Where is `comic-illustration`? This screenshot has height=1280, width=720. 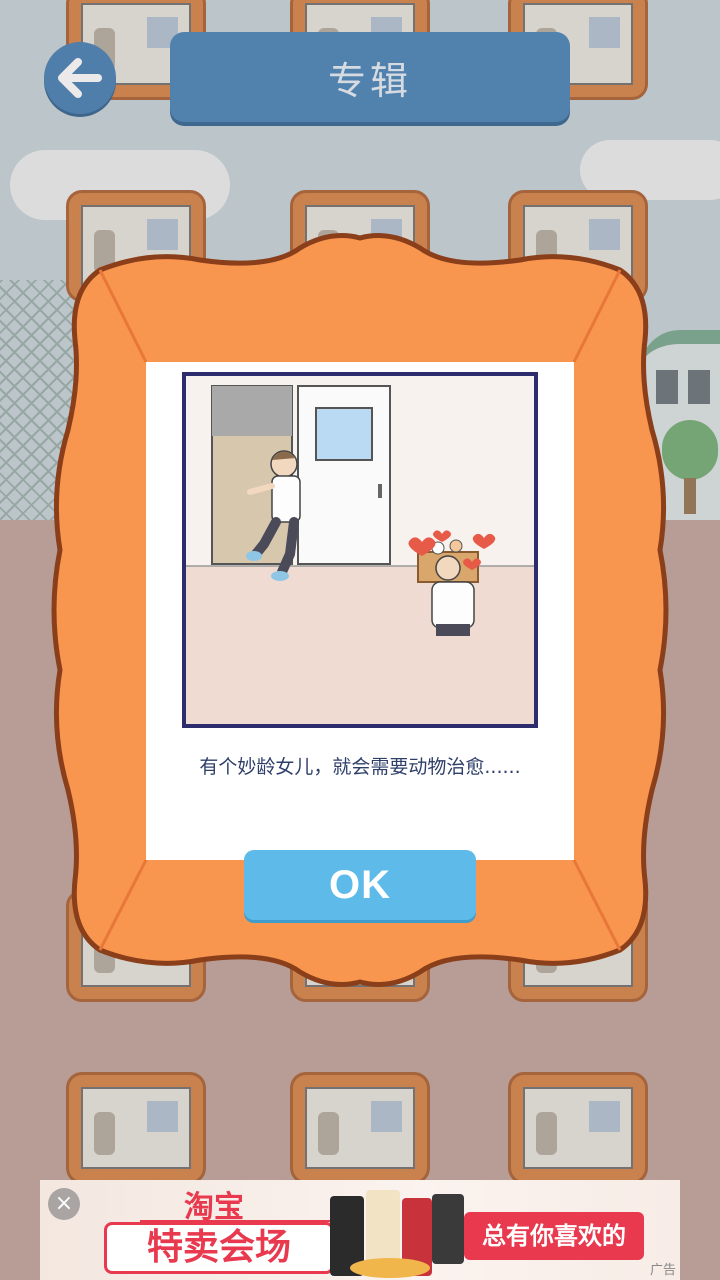 comic-illustration is located at coordinates (360, 550).